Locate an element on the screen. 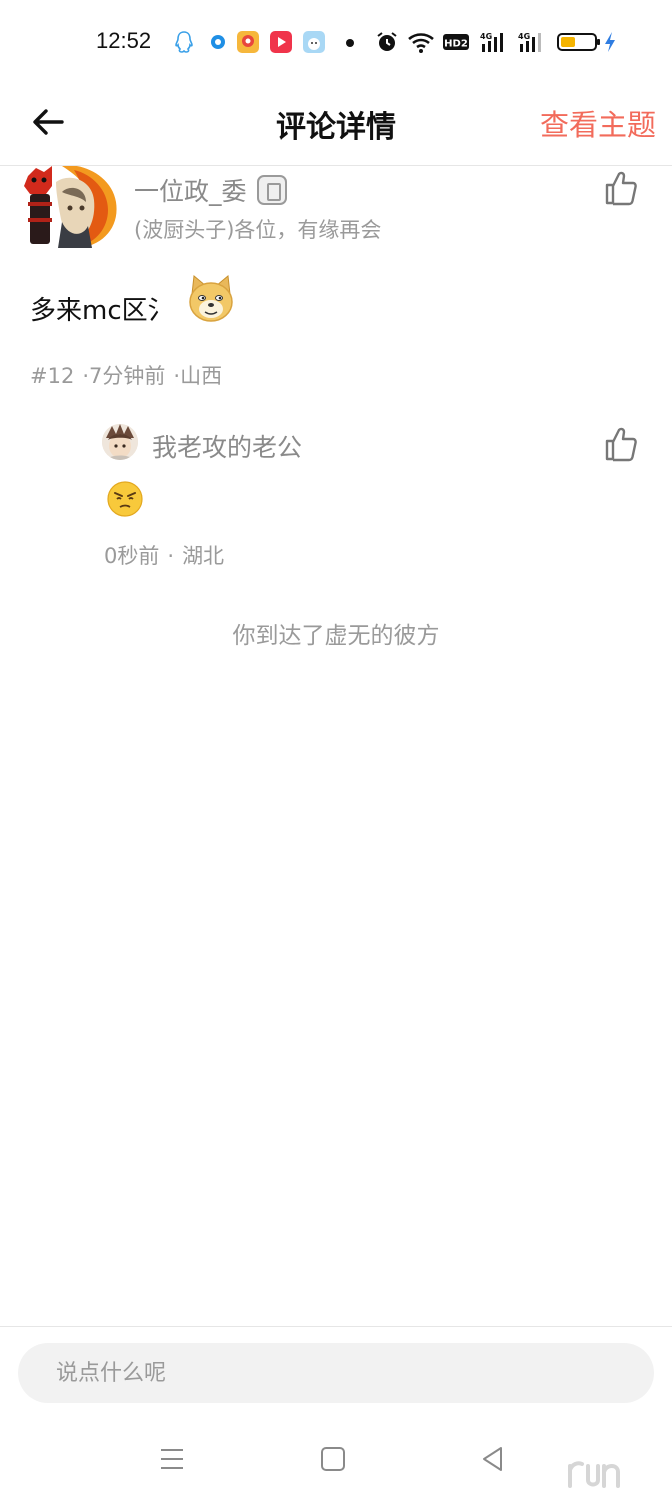 The image size is (672, 1500). menu-icon is located at coordinates (172, 1459).